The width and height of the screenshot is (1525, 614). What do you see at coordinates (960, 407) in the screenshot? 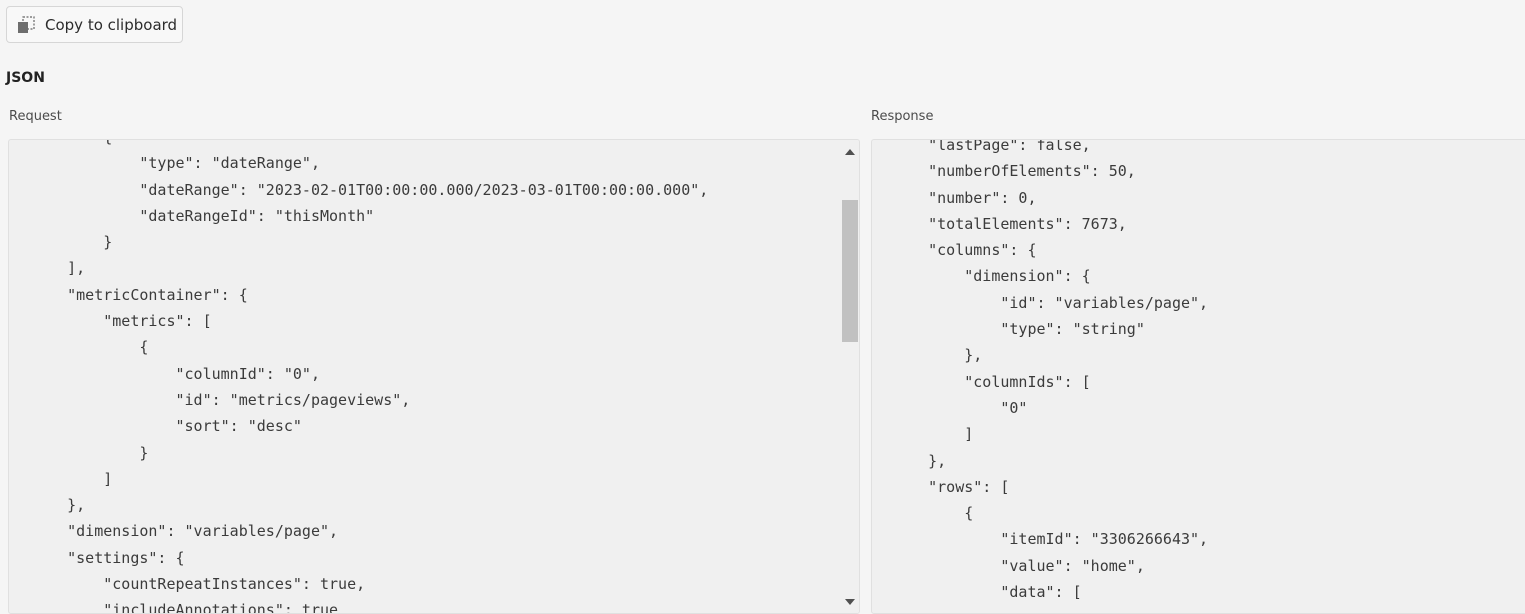
I see `response-code-line: "0"` at bounding box center [960, 407].